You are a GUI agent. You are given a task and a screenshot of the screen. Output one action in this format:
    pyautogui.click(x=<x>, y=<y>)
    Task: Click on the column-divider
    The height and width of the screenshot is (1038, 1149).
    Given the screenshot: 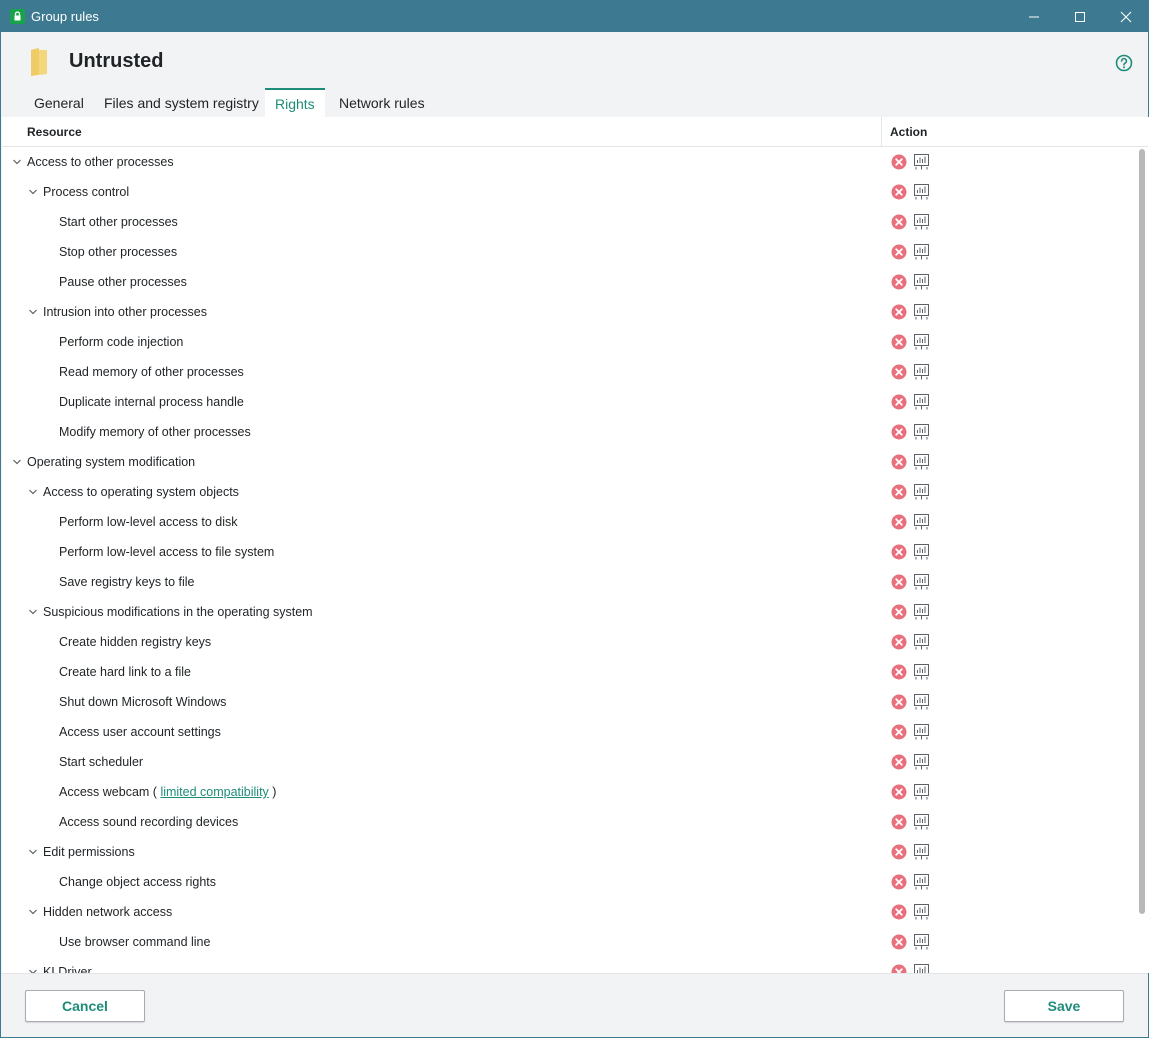 What is the action you would take?
    pyautogui.click(x=881, y=132)
    